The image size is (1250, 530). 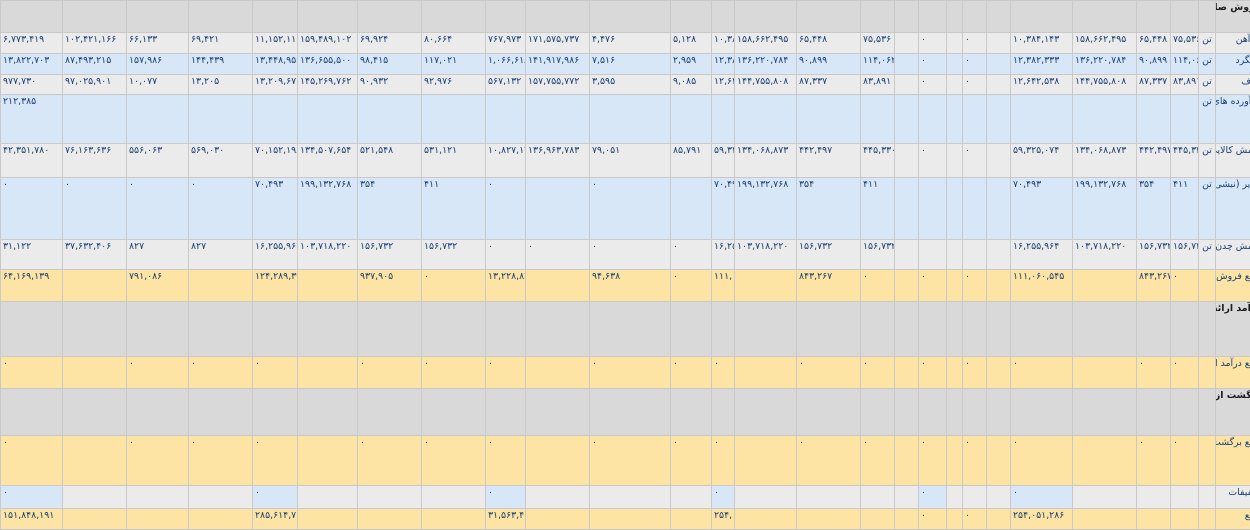 I want to click on value-cell: ۱۰,۰۷۷, so click(x=157, y=84).